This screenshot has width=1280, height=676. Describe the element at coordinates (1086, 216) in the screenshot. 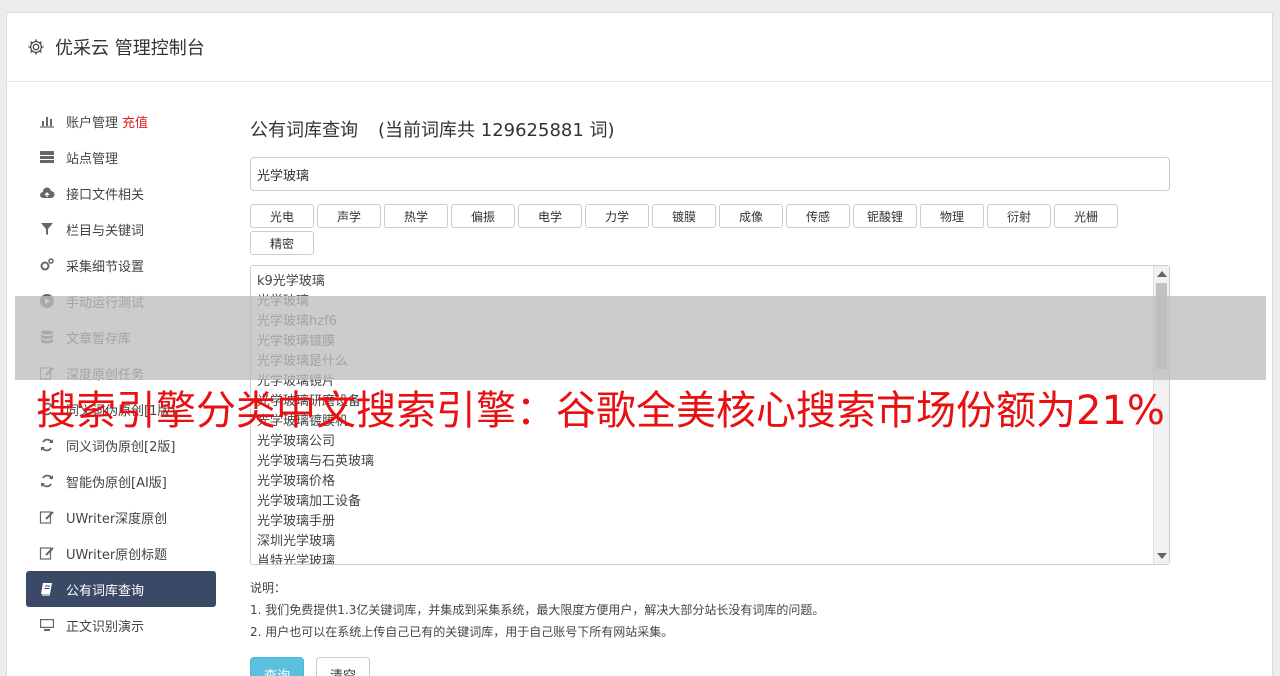

I see `tag-button: 光栅` at that location.